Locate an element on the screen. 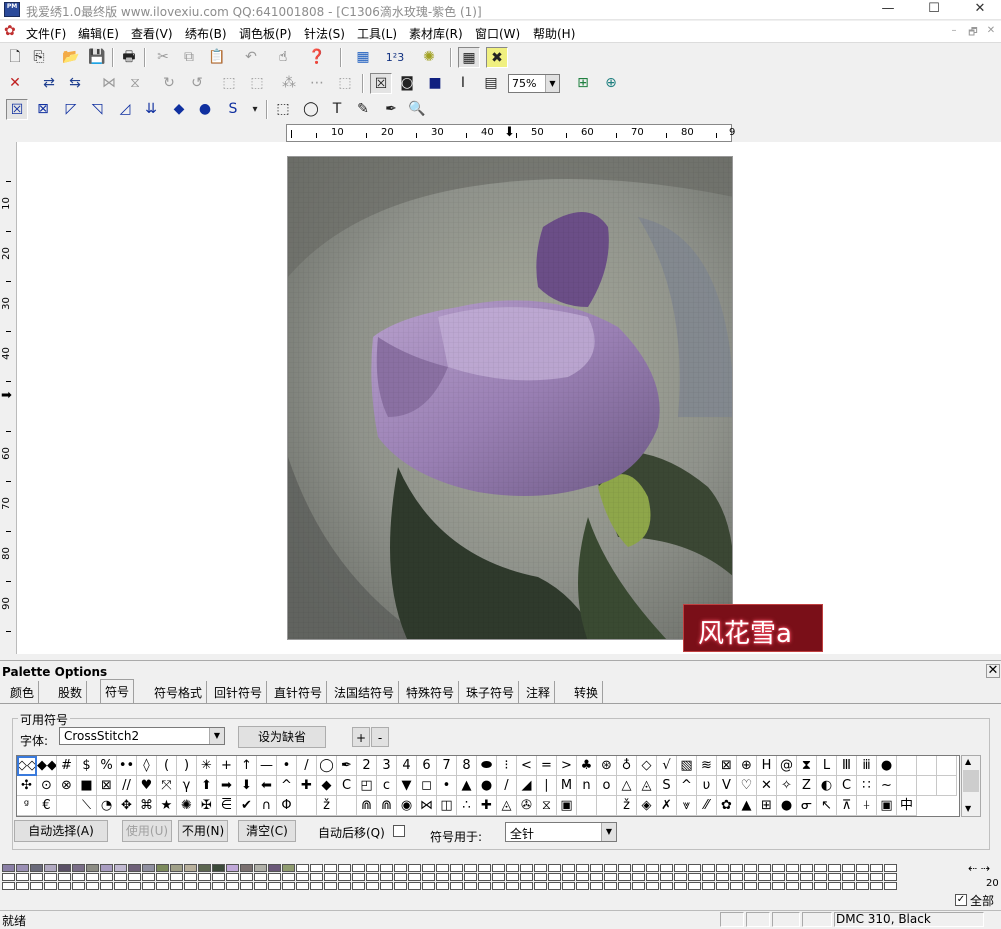 The width and height of the screenshot is (1001, 929). print-icon: 🖶 is located at coordinates (129, 57).